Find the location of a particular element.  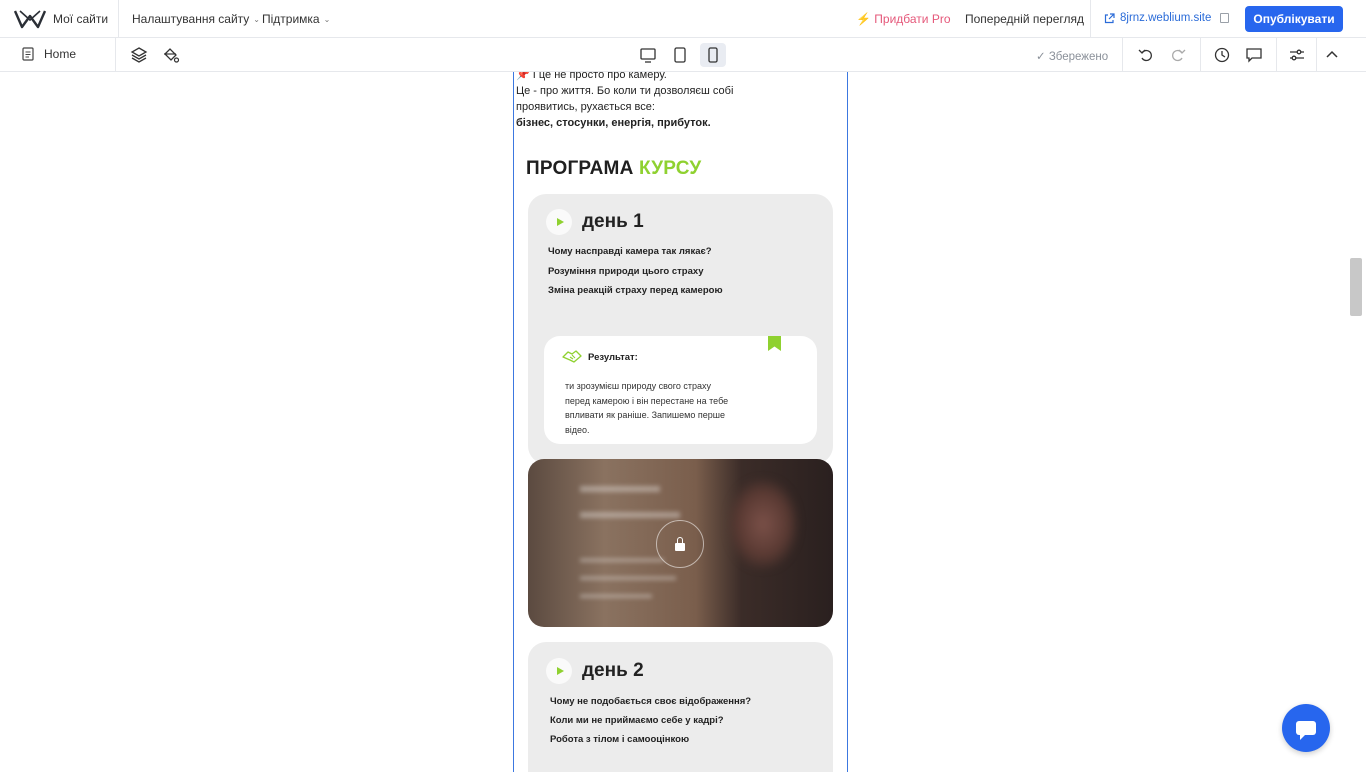

publish-button: Опублікувати is located at coordinates (1294, 19).